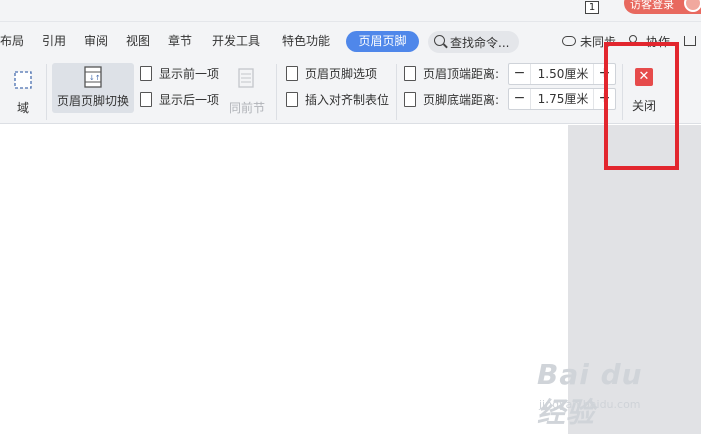  I want to click on footer-bottom-icon, so click(410, 99).